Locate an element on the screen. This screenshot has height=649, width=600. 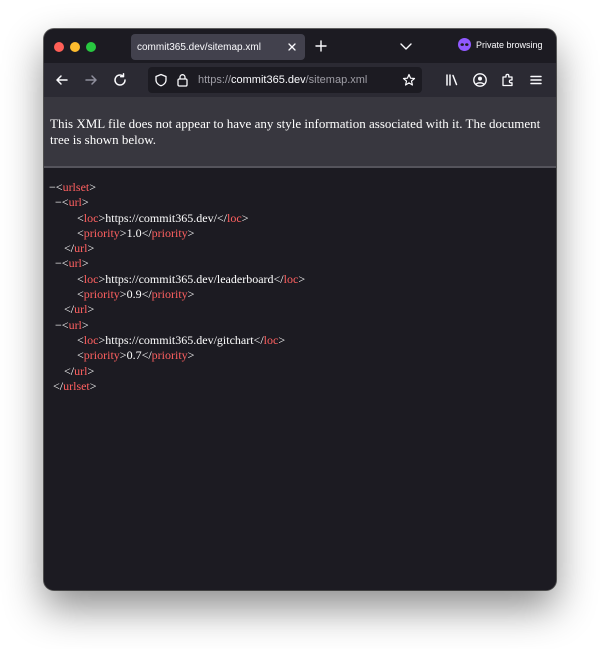
xml-loc-value: https://commit365.dev/gitchart is located at coordinates (179, 339).